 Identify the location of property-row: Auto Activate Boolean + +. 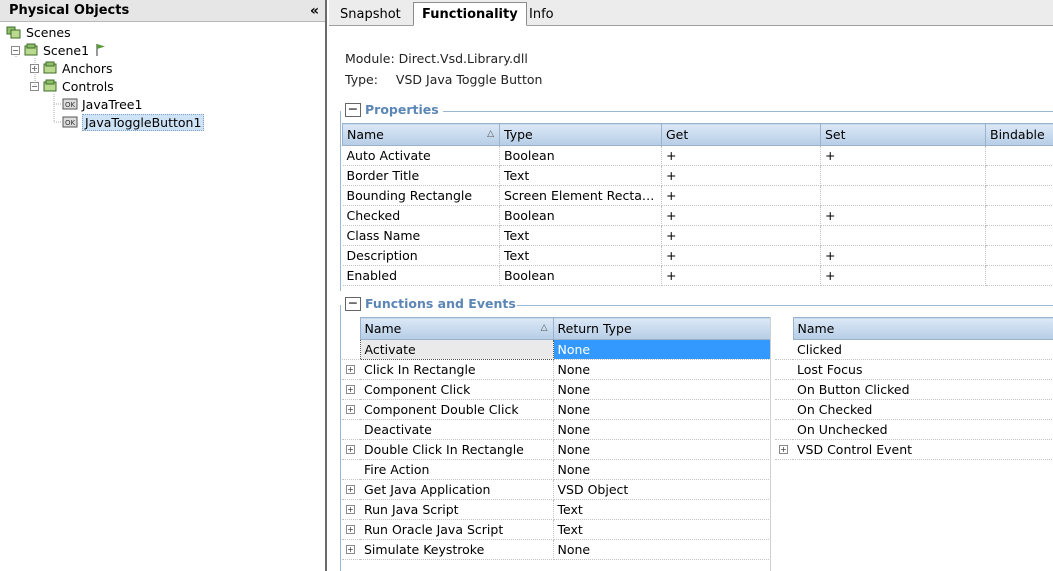
(697, 155).